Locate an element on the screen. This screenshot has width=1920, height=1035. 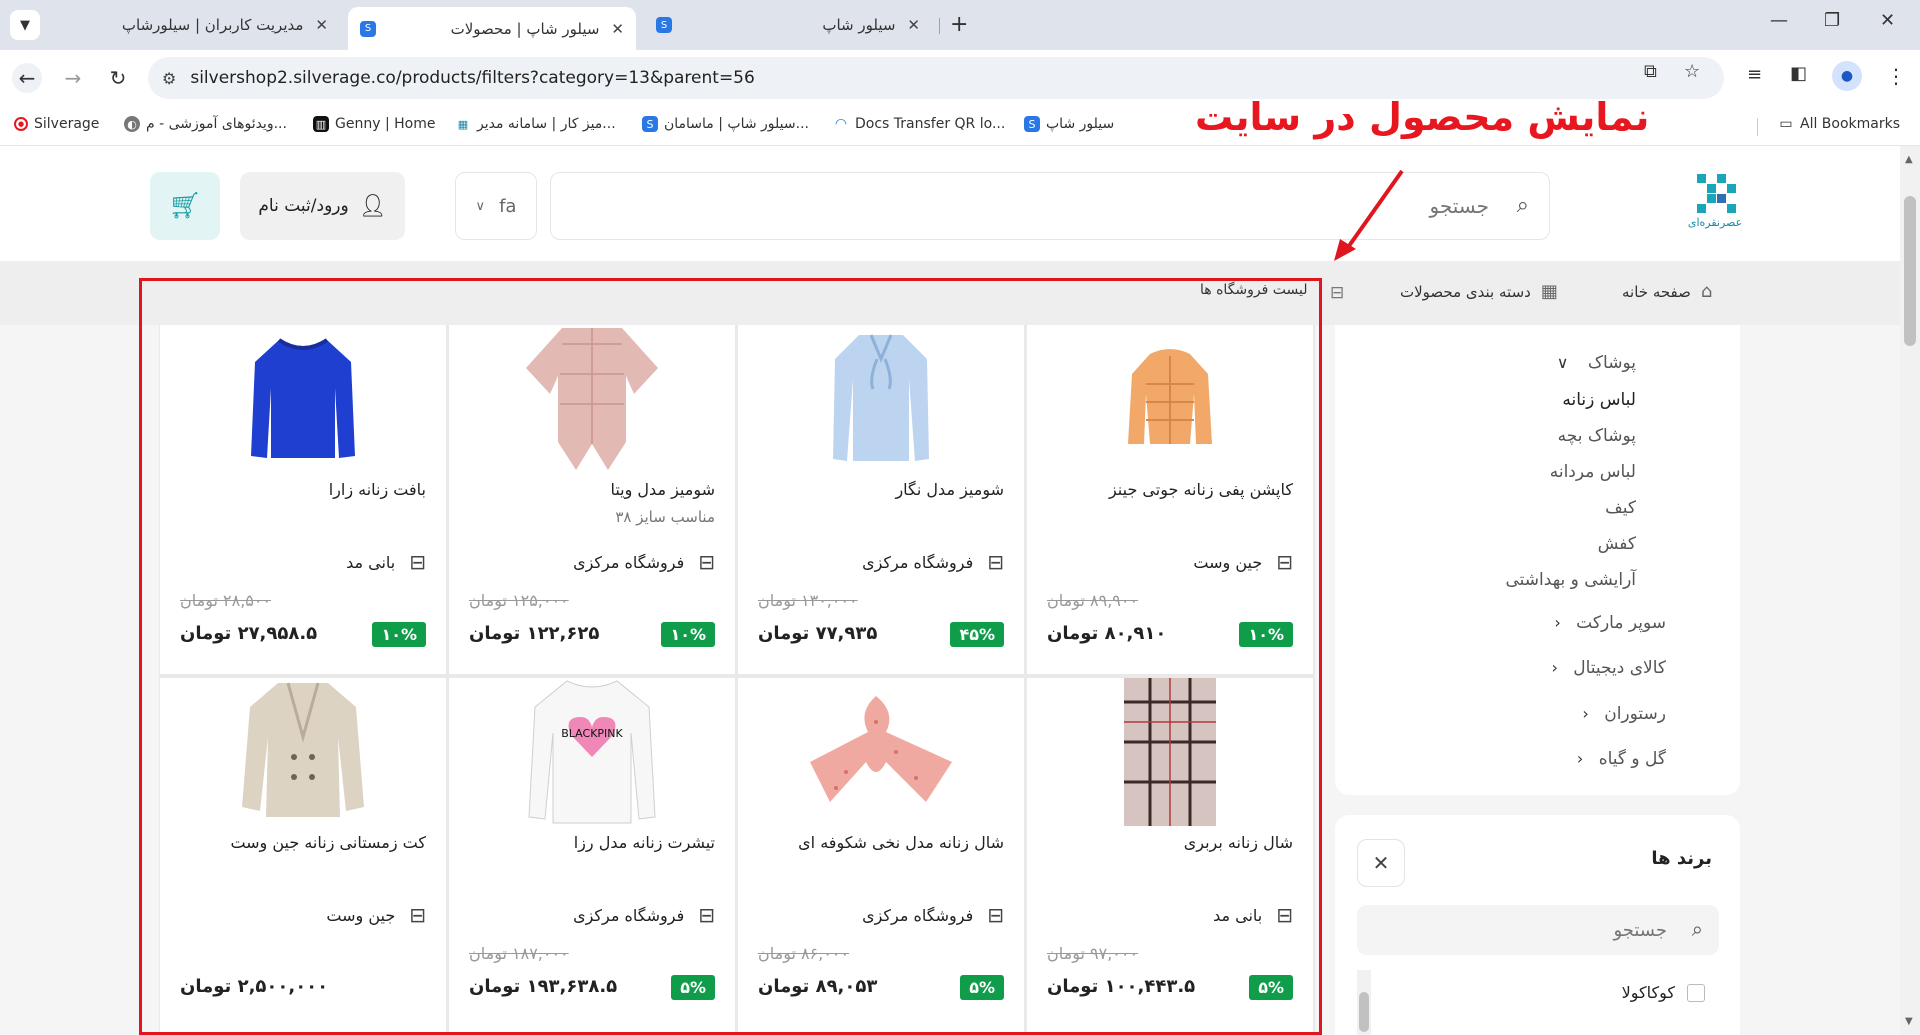
bookmark-silvershop: S سیلور شاپ is located at coordinates (1069, 124).